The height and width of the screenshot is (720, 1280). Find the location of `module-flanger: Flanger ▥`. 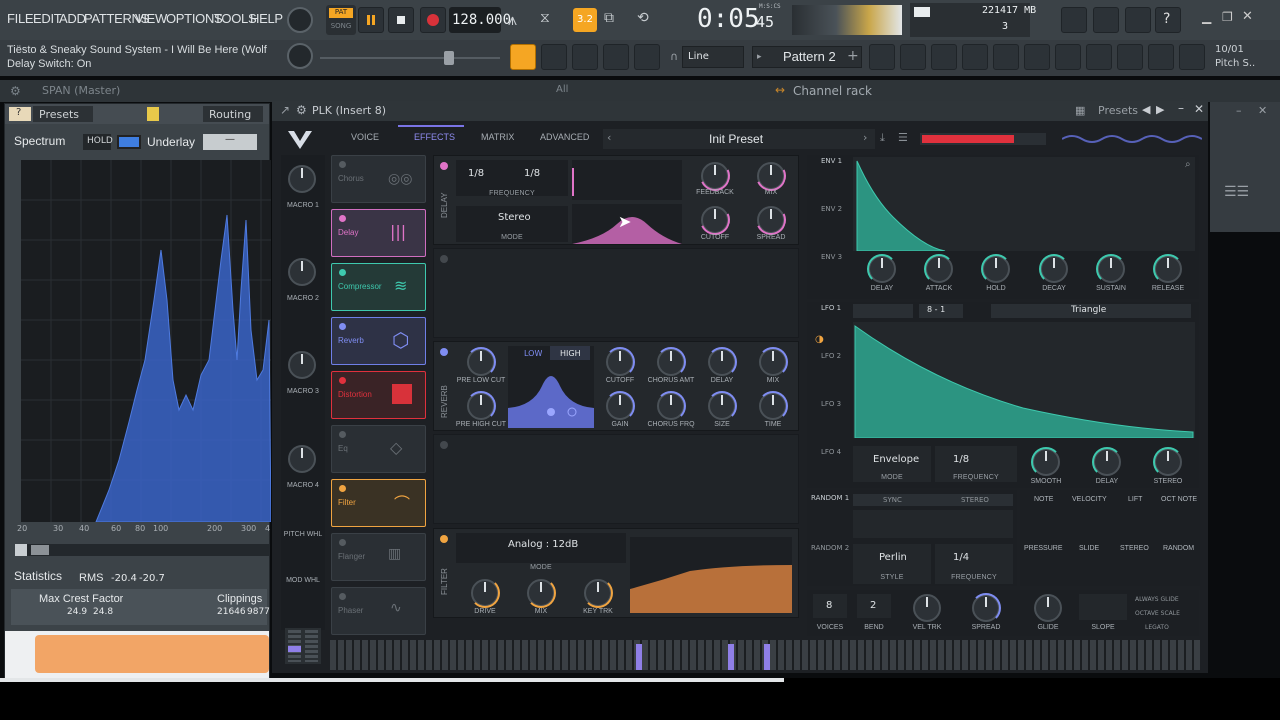

module-flanger: Flanger ▥ is located at coordinates (378, 557).